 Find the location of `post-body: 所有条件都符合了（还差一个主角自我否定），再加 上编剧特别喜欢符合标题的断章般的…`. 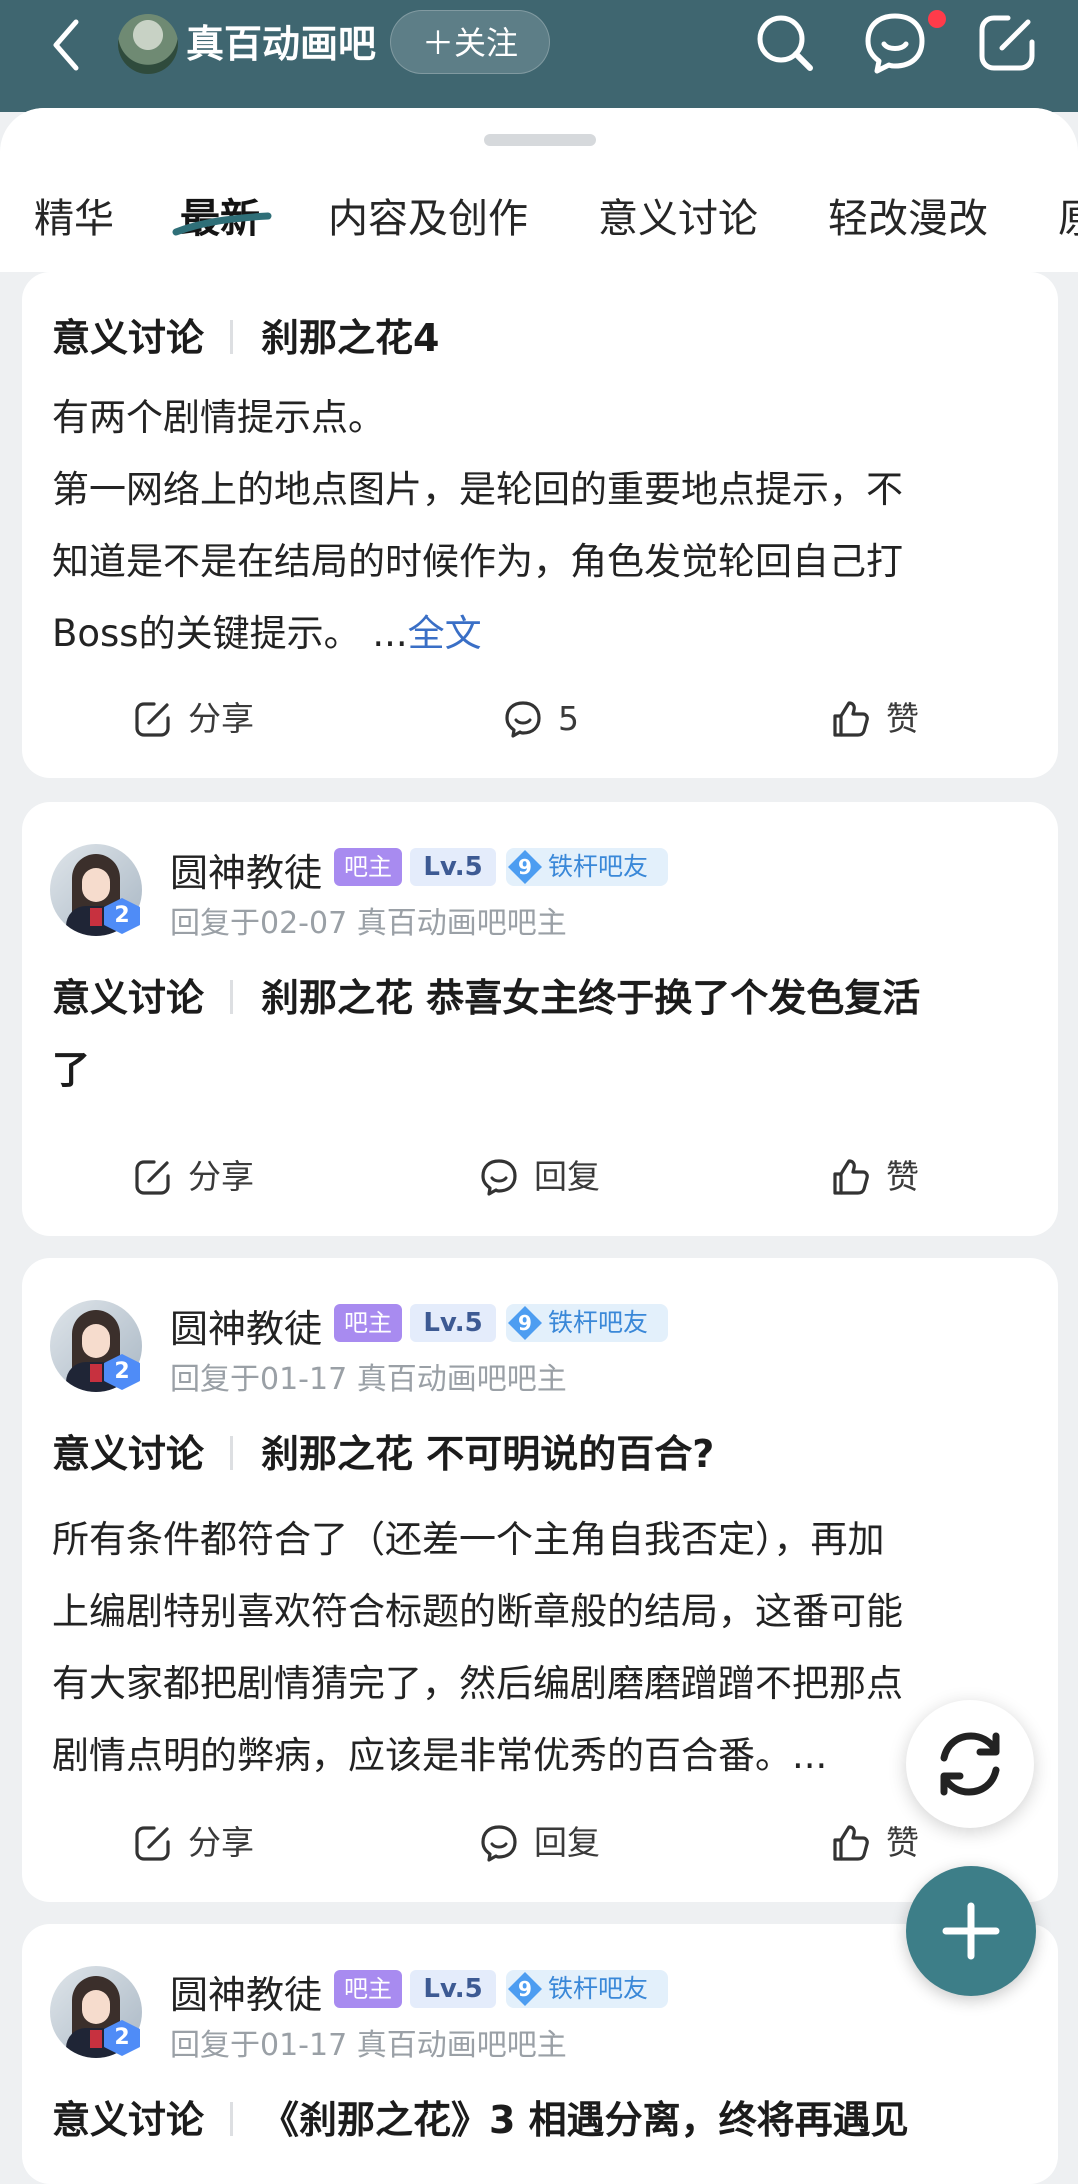

post-body: 所有条件都符合了（还差一个主角自我否定），再加 上编剧特别喜欢符合标题的断章般的… is located at coordinates (540, 1648).